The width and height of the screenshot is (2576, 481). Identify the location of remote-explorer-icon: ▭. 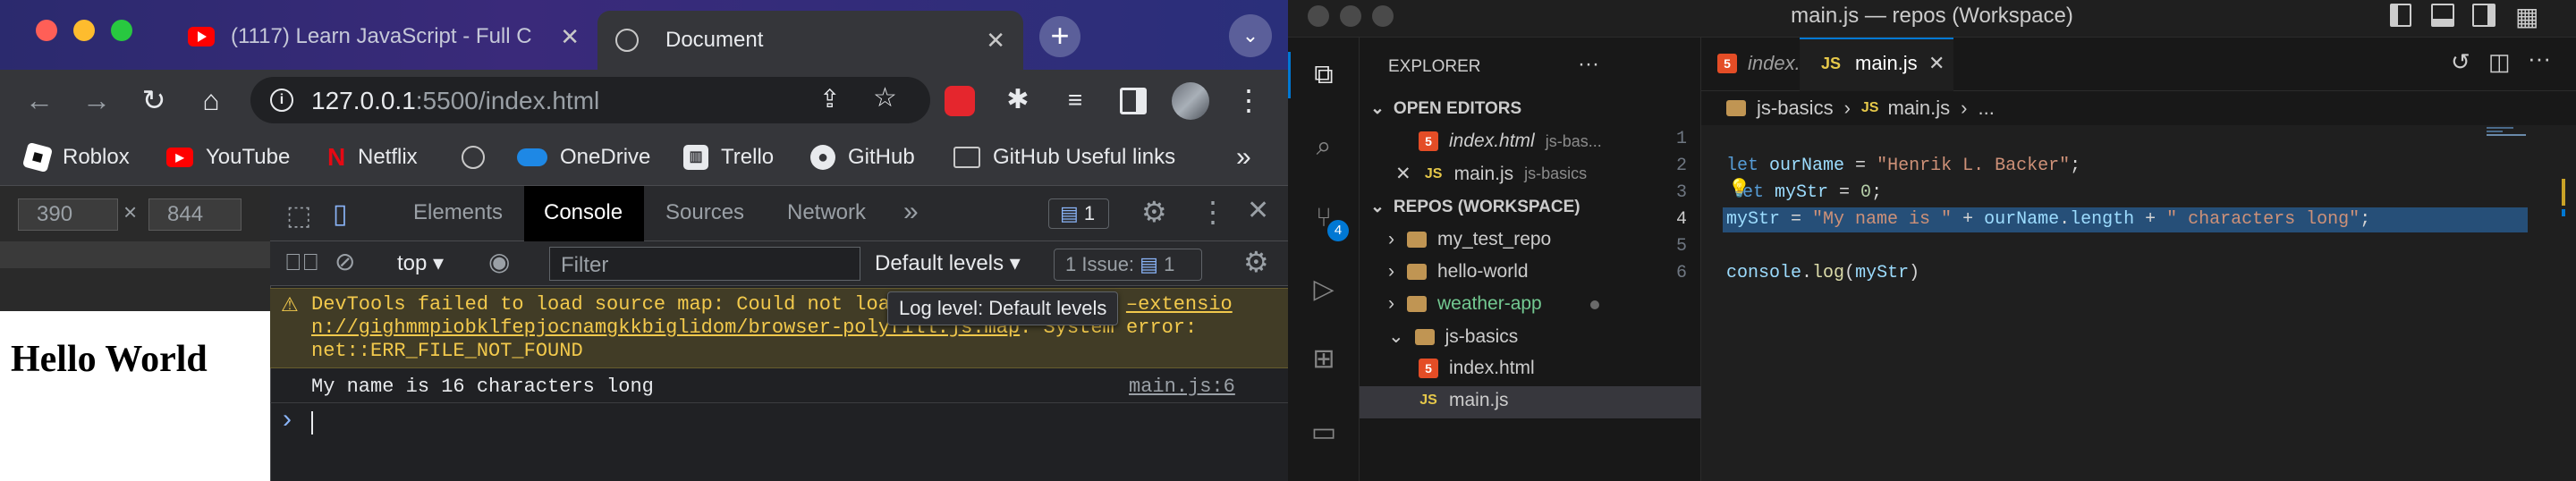
(1323, 432).